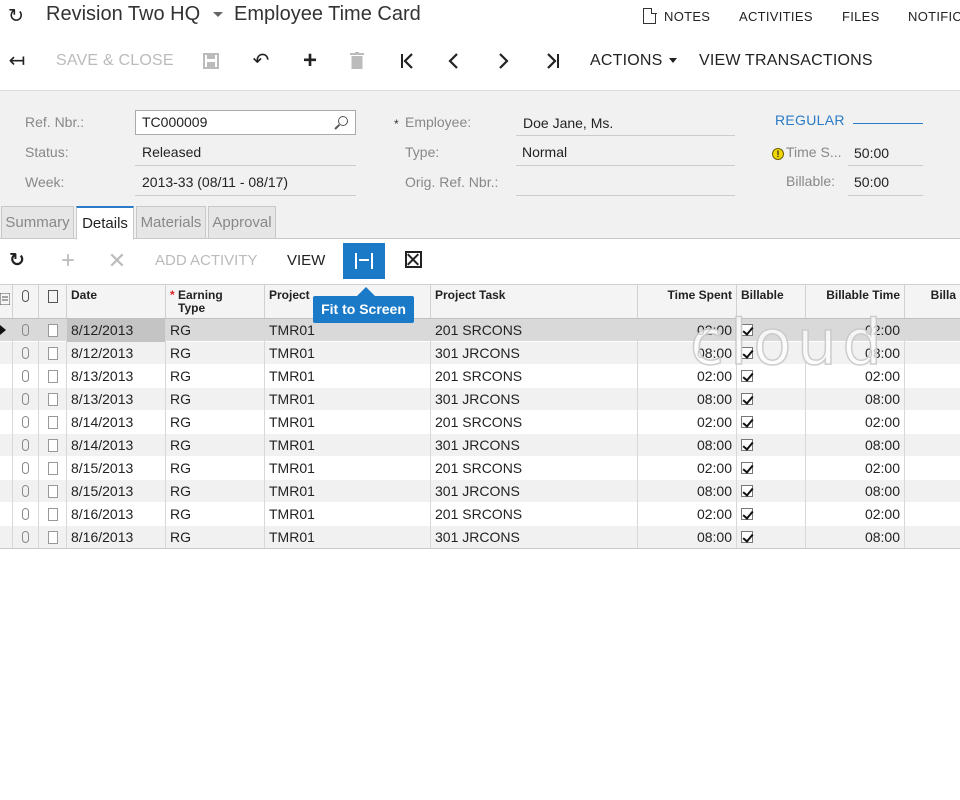 The width and height of the screenshot is (960, 800). Describe the element at coordinates (116, 422) in the screenshot. I see `date-cell: 8/14/2013` at that location.